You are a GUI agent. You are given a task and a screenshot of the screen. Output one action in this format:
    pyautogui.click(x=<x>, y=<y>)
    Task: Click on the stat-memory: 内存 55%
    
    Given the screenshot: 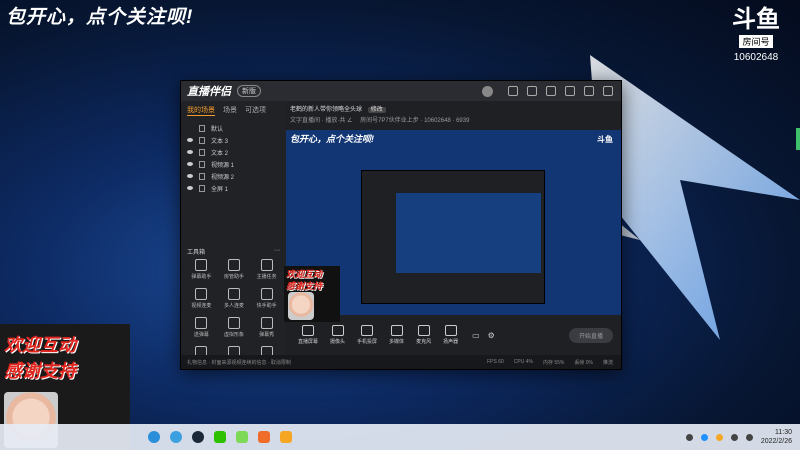 What is the action you would take?
    pyautogui.click(x=553, y=362)
    